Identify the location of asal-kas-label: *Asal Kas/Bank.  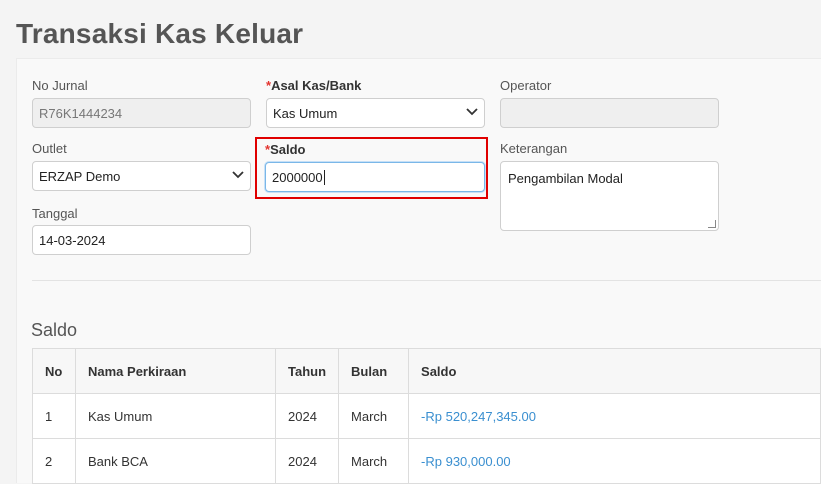
(313, 85).